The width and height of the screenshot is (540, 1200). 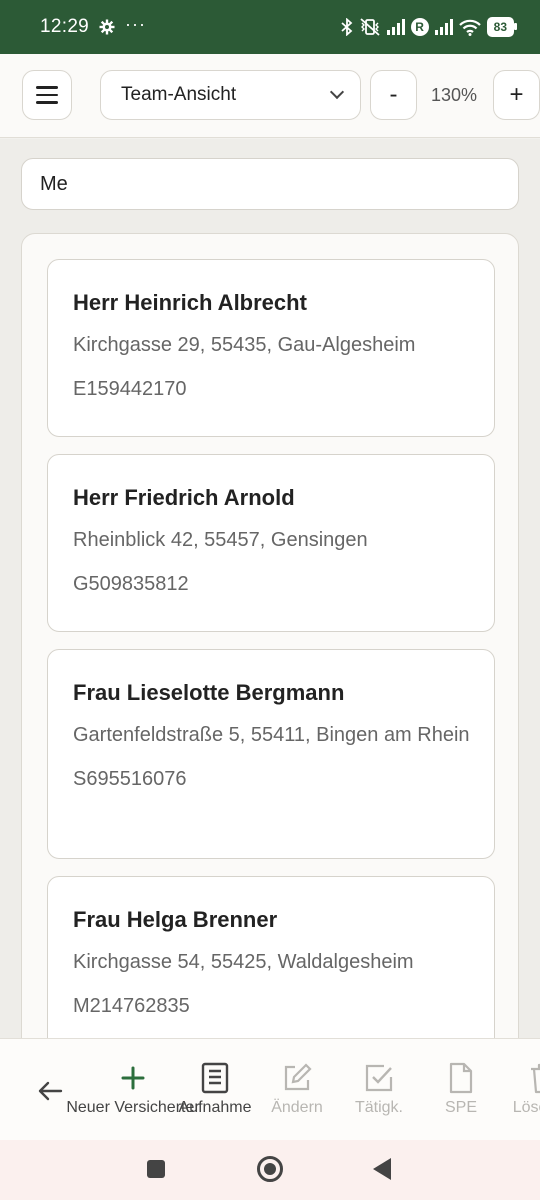 I want to click on zoom-in-button: +, so click(x=516, y=95).